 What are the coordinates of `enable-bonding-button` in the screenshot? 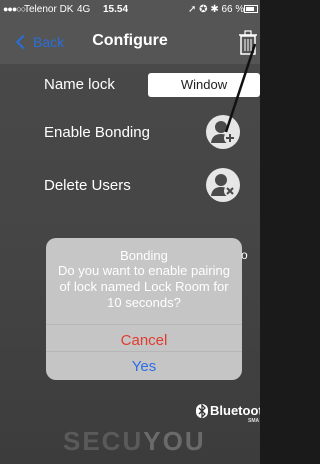 It's located at (223, 132).